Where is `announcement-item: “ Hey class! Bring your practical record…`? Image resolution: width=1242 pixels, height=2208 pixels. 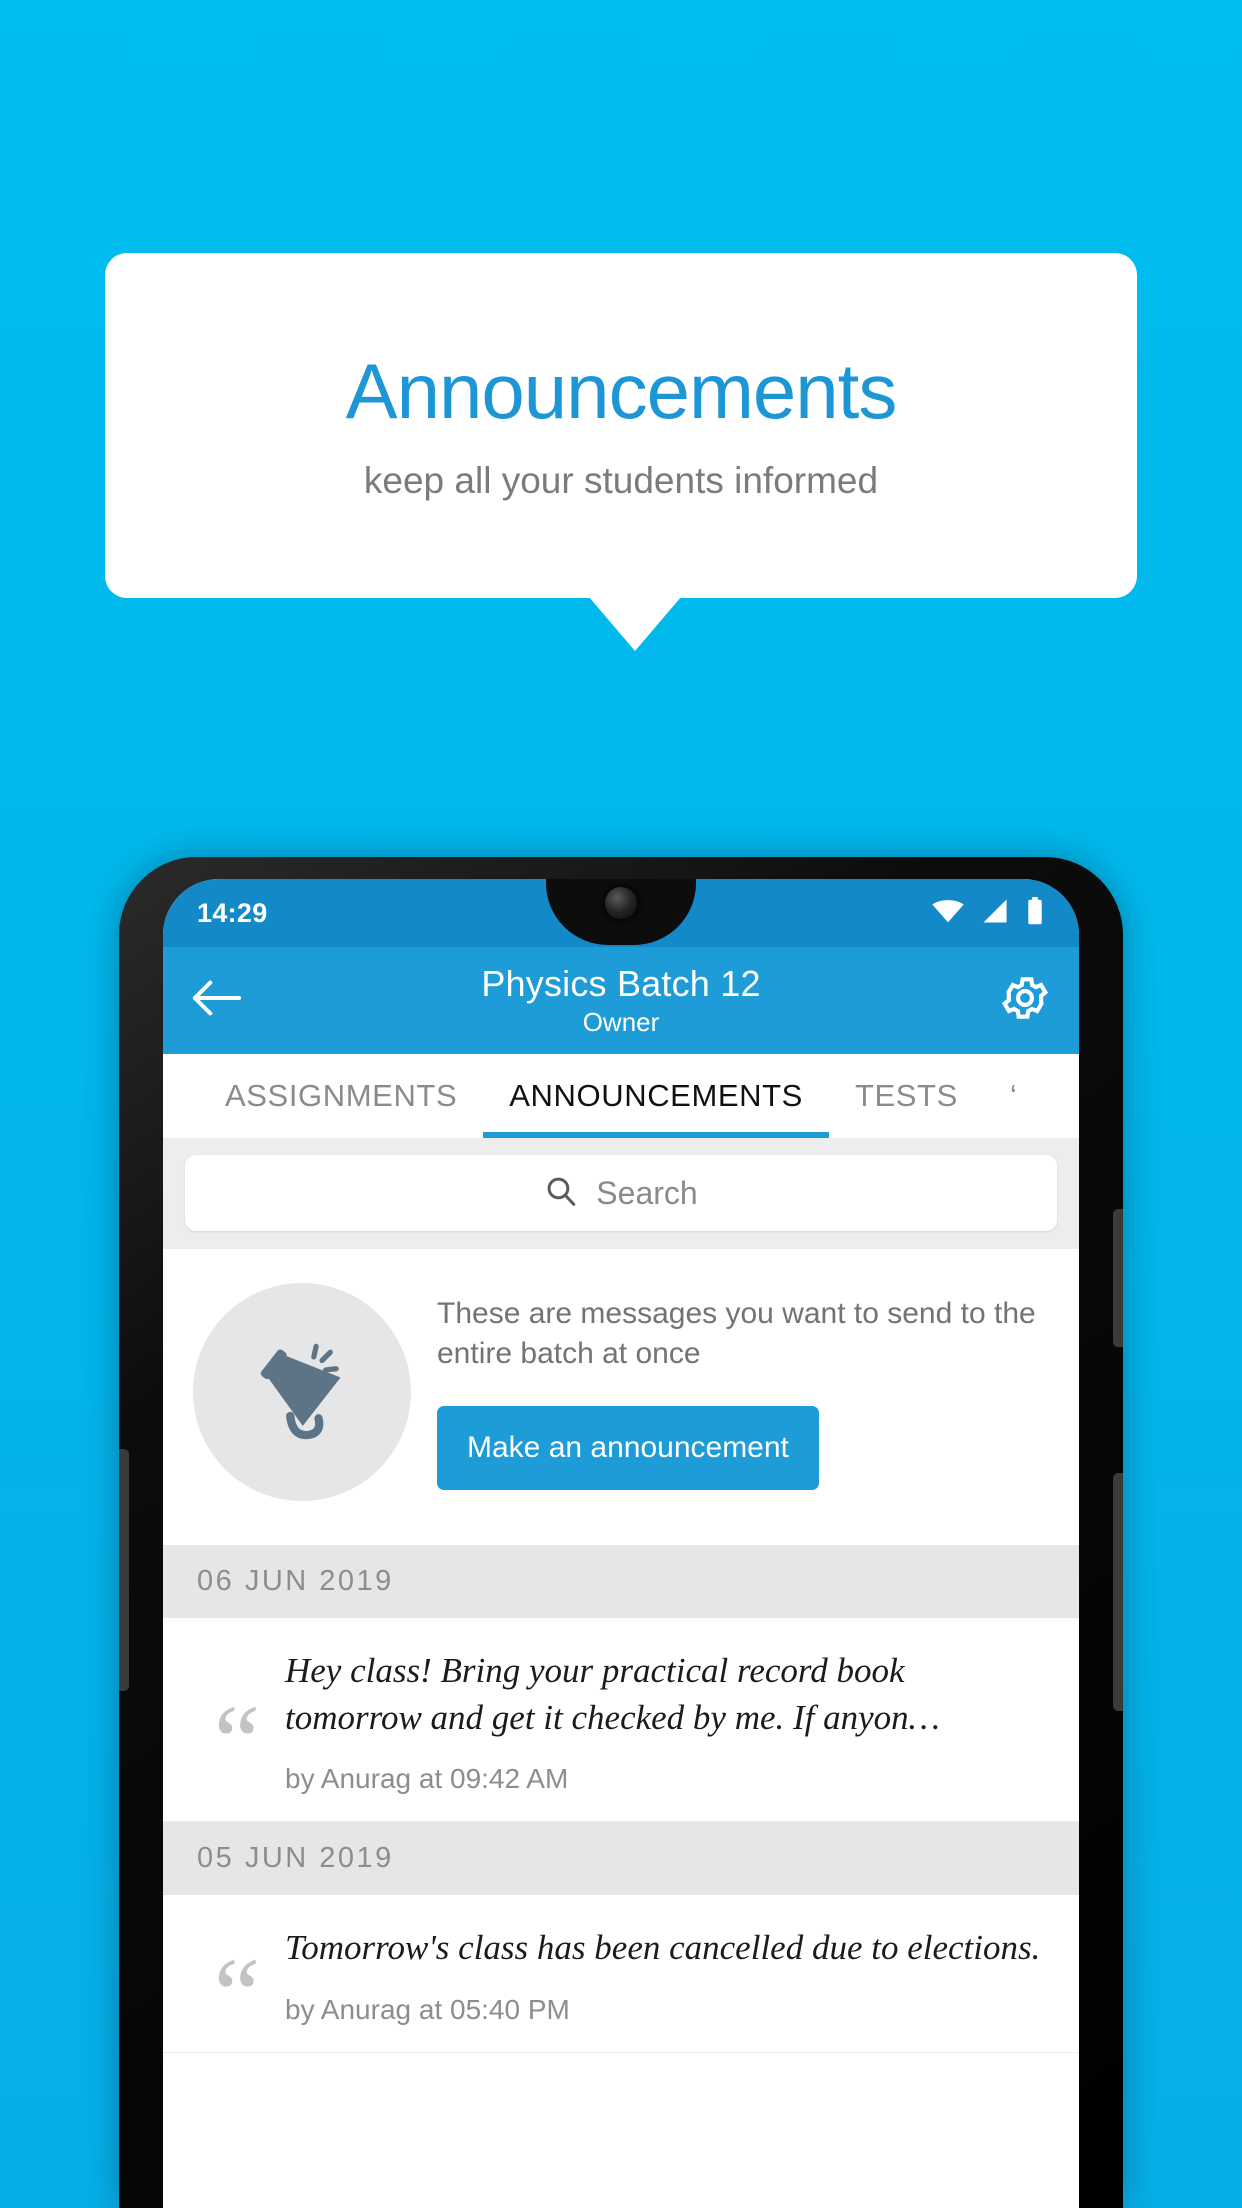 announcement-item: “ Hey class! Bring your practical record… is located at coordinates (621, 1720).